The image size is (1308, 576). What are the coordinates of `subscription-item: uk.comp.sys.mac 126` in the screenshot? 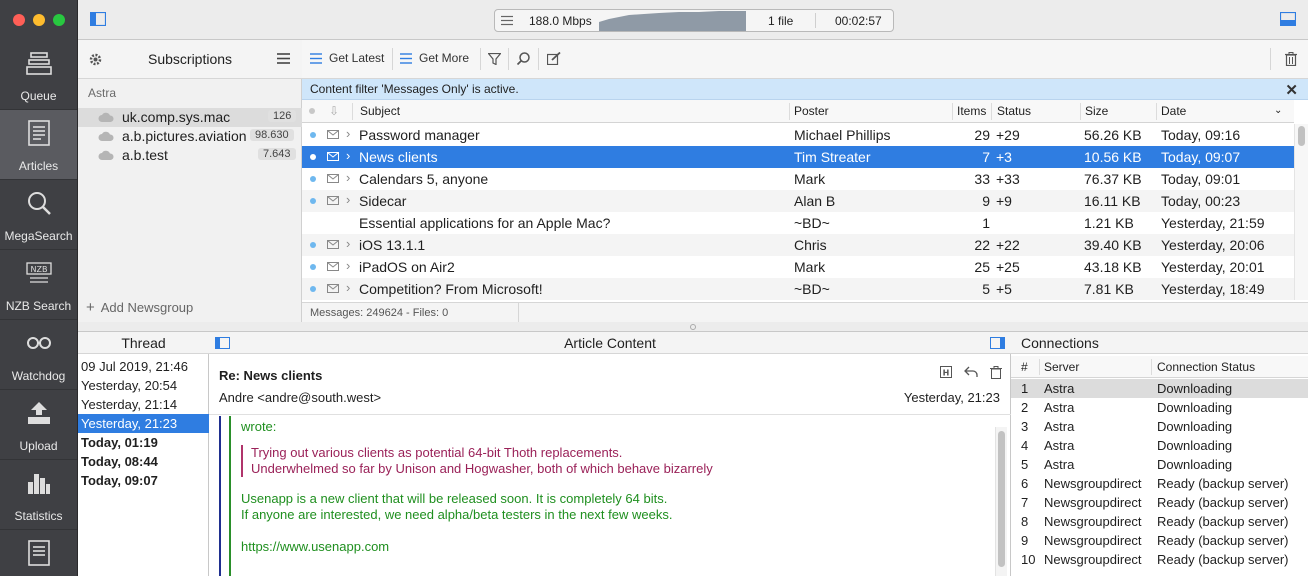 It's located at (190, 117).